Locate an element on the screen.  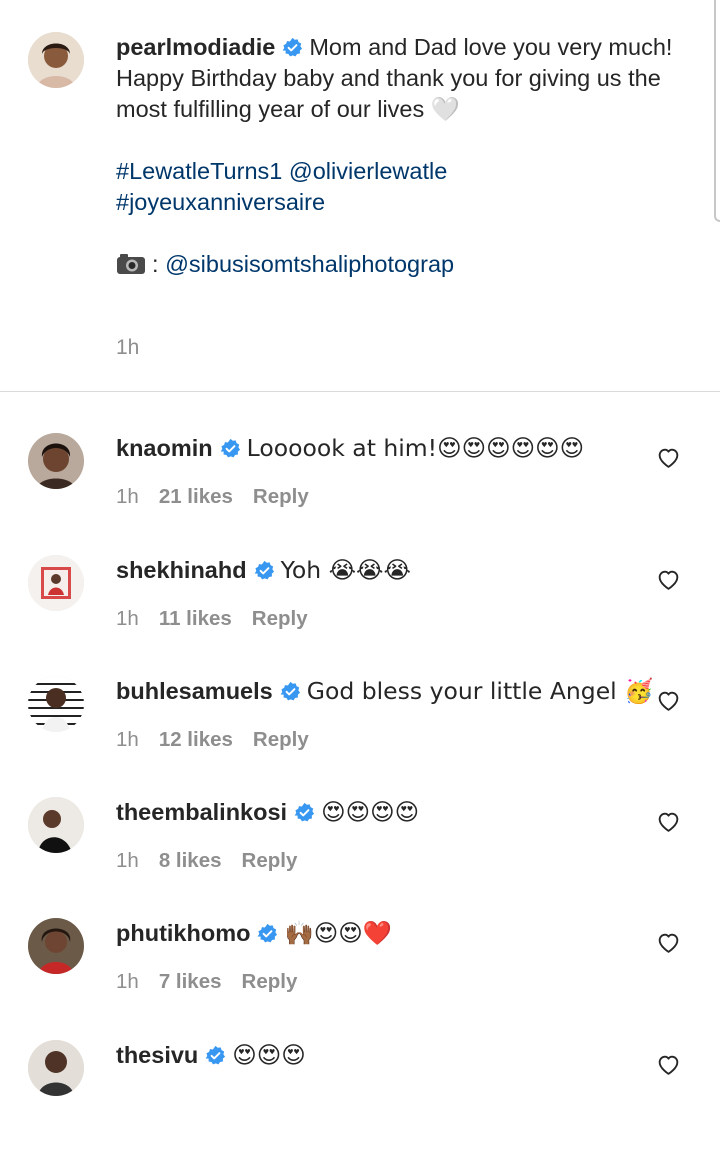
username: phutikhomo is located at coordinates (183, 933).